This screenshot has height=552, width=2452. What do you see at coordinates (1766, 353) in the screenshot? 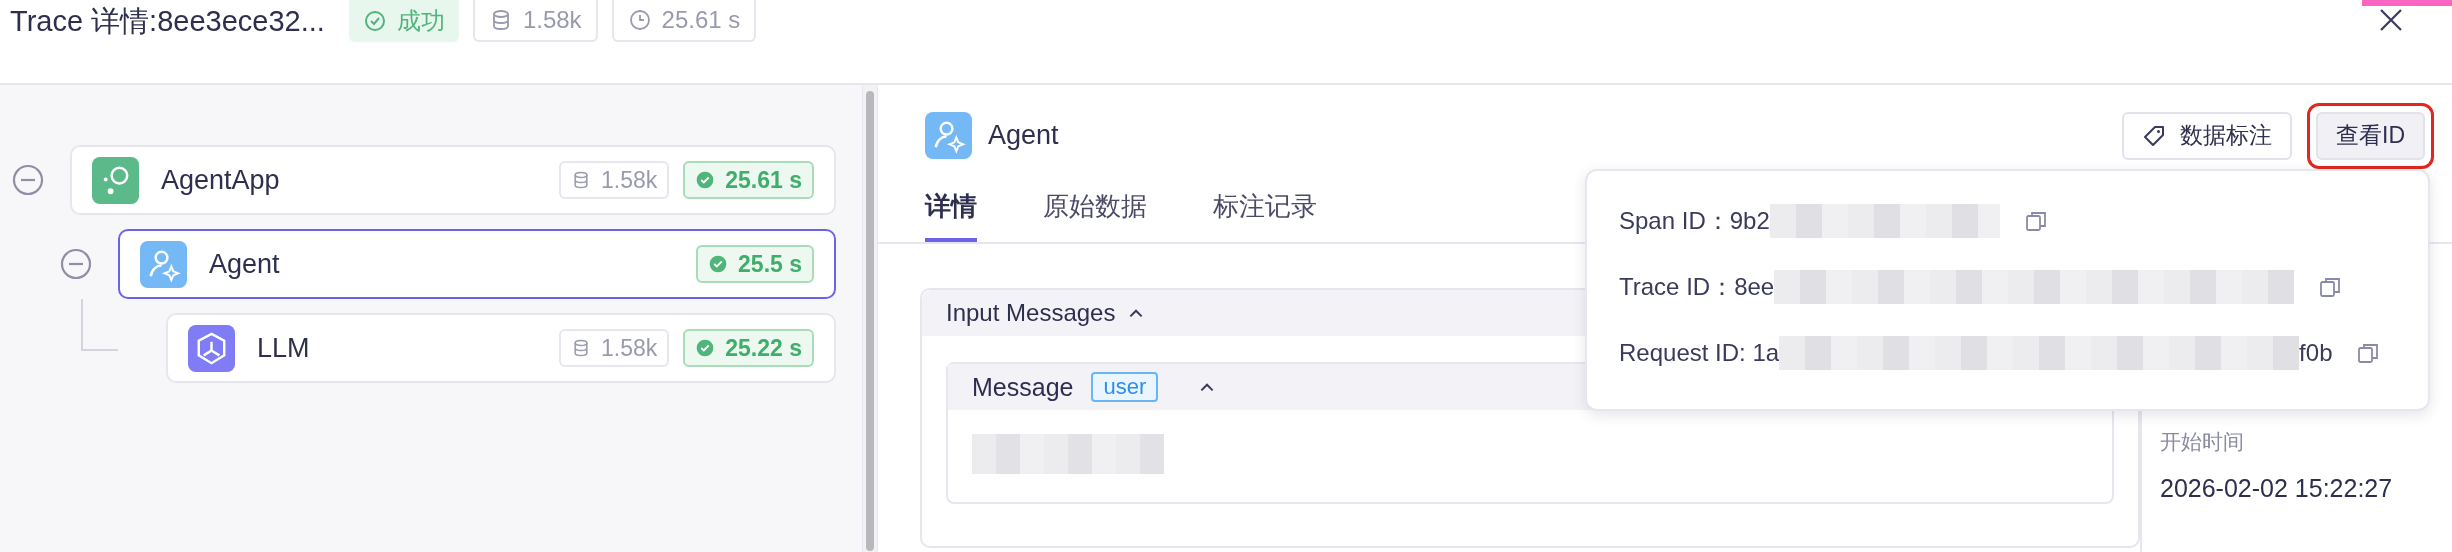
I see `id-value: 1a` at bounding box center [1766, 353].